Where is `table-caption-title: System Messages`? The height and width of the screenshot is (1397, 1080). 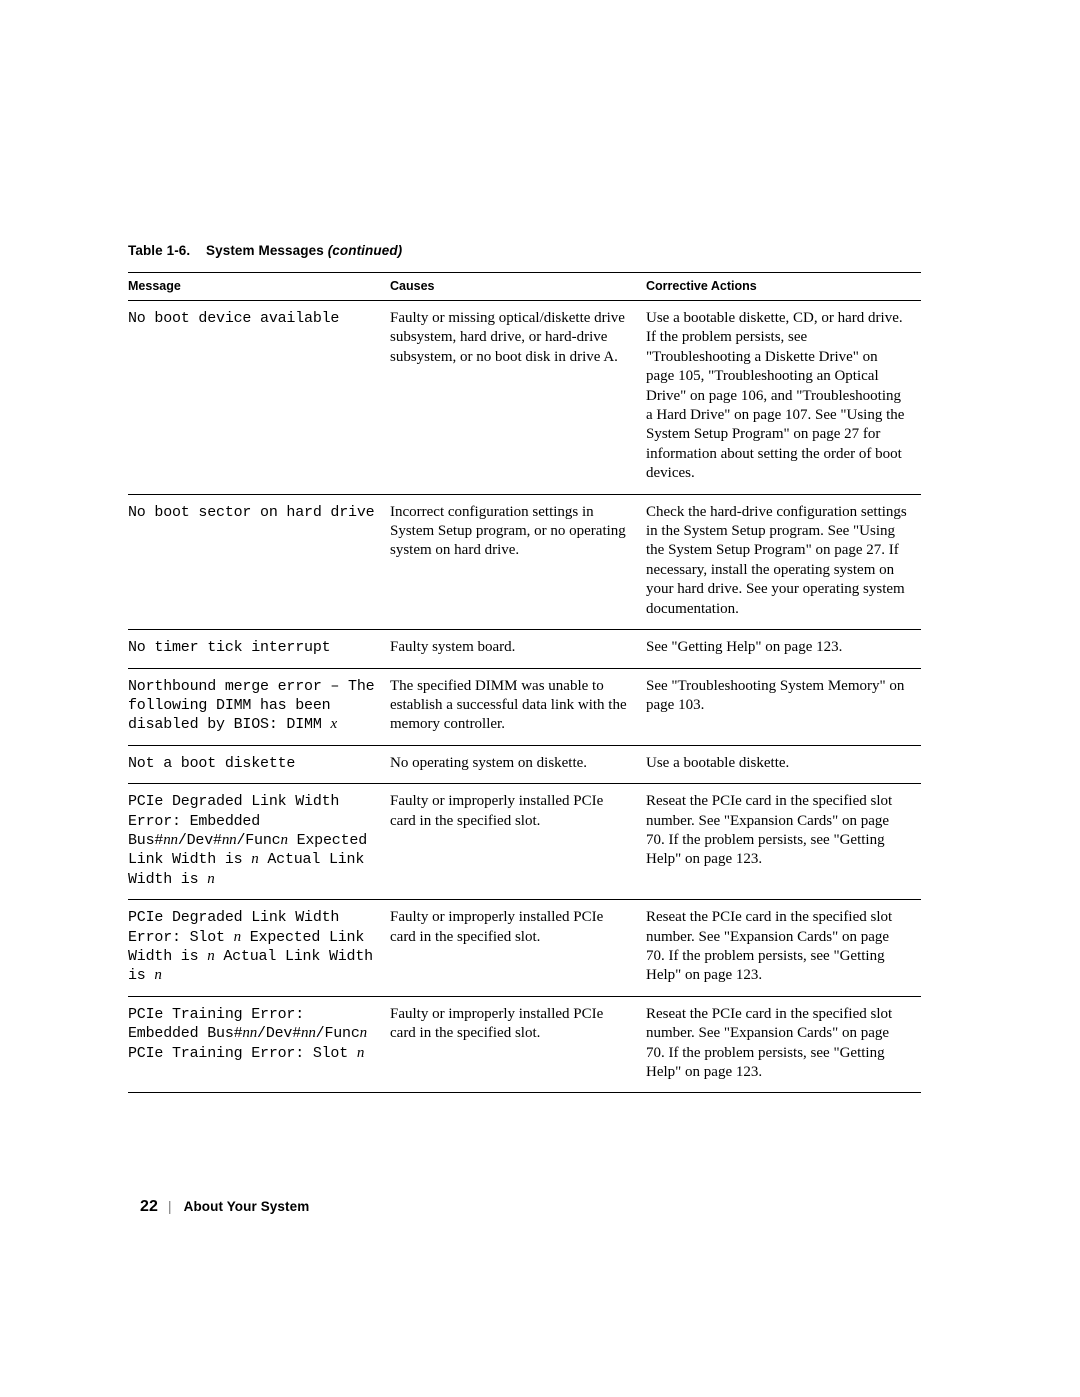
table-caption-title: System Messages is located at coordinates (265, 250).